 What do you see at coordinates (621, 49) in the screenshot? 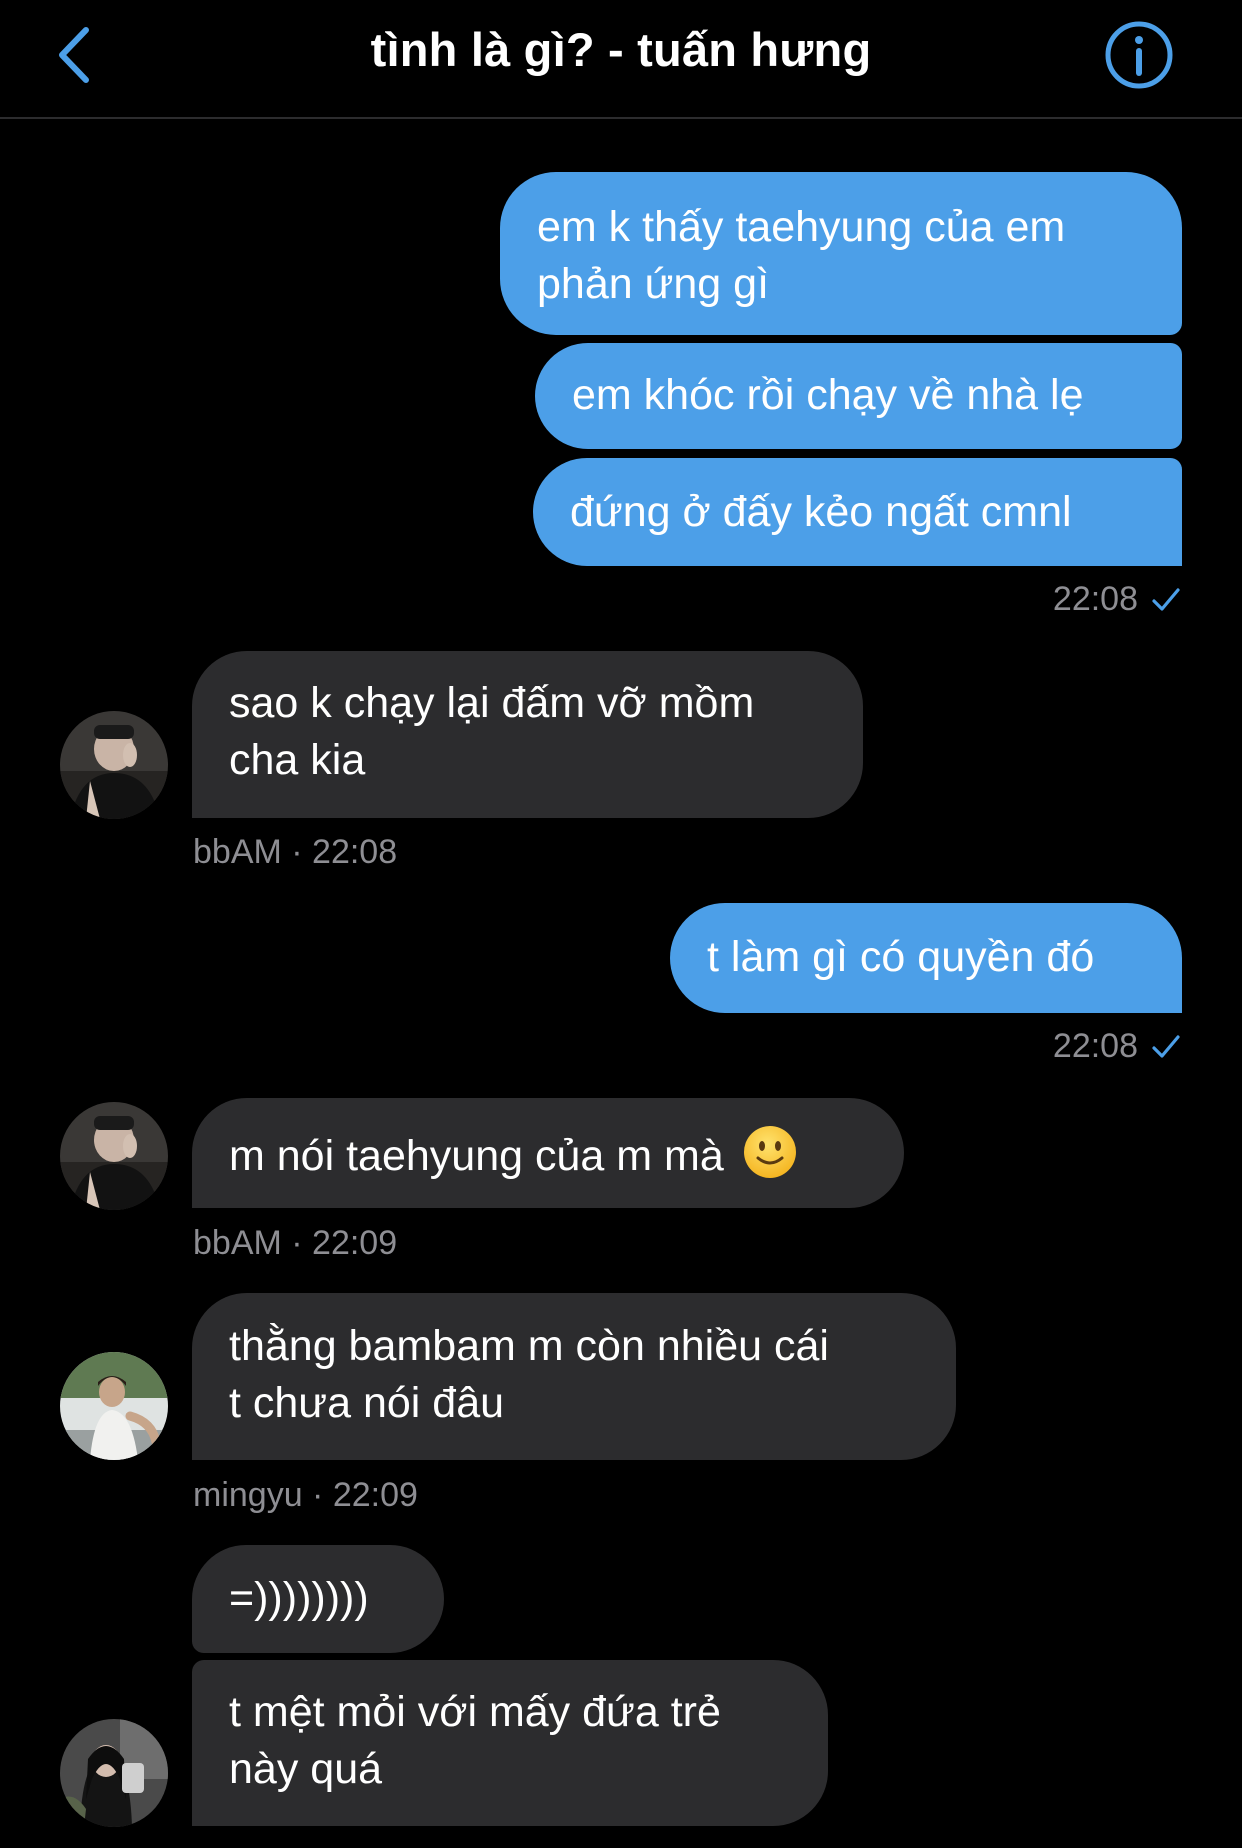
I see `chat-title: tình là gì? - tuấn hưng` at bounding box center [621, 49].